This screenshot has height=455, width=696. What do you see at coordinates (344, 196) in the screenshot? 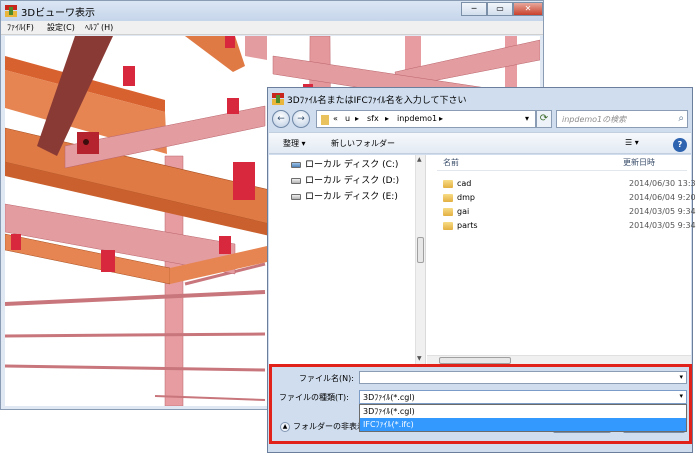
I see `nav-drive-e: ローカル ディスク (E:)` at bounding box center [344, 196].